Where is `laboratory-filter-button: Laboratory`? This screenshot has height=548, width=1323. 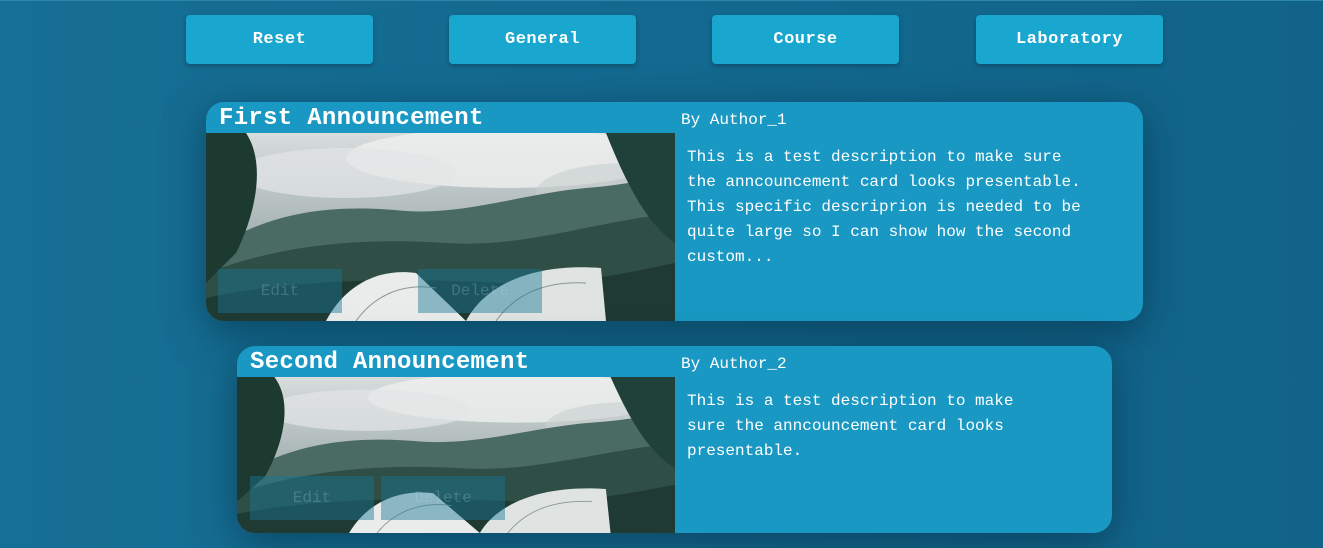 laboratory-filter-button: Laboratory is located at coordinates (1069, 39).